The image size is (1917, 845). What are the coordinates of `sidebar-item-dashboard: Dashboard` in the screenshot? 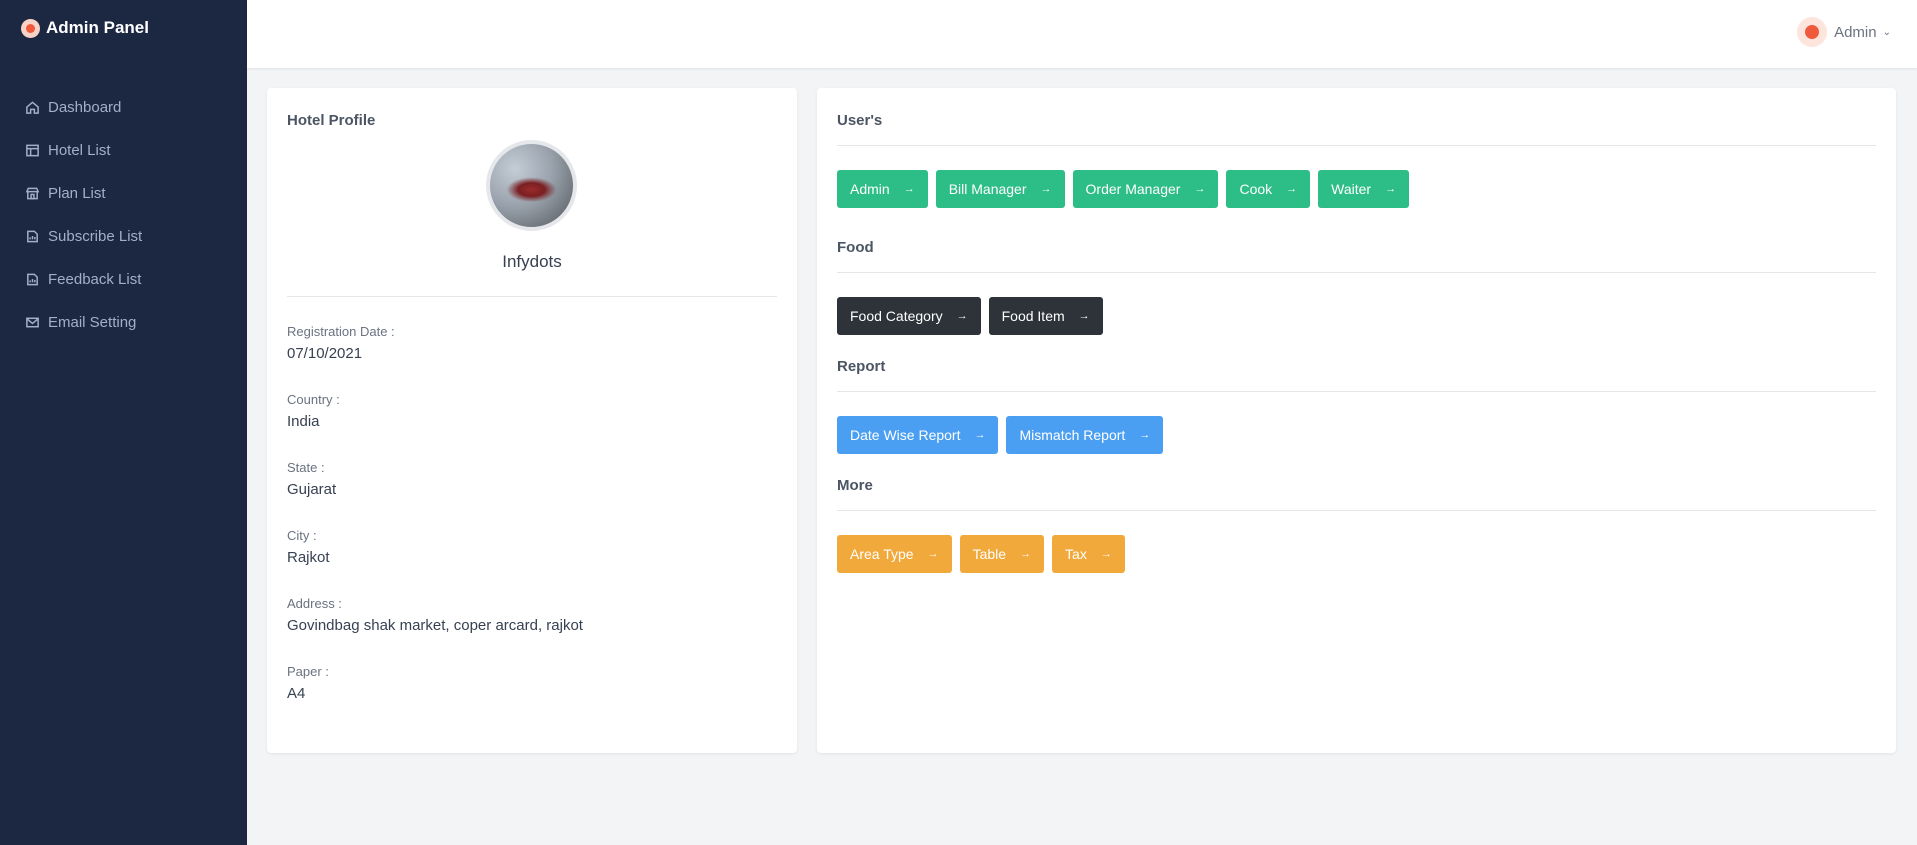 It's located at (123, 107).